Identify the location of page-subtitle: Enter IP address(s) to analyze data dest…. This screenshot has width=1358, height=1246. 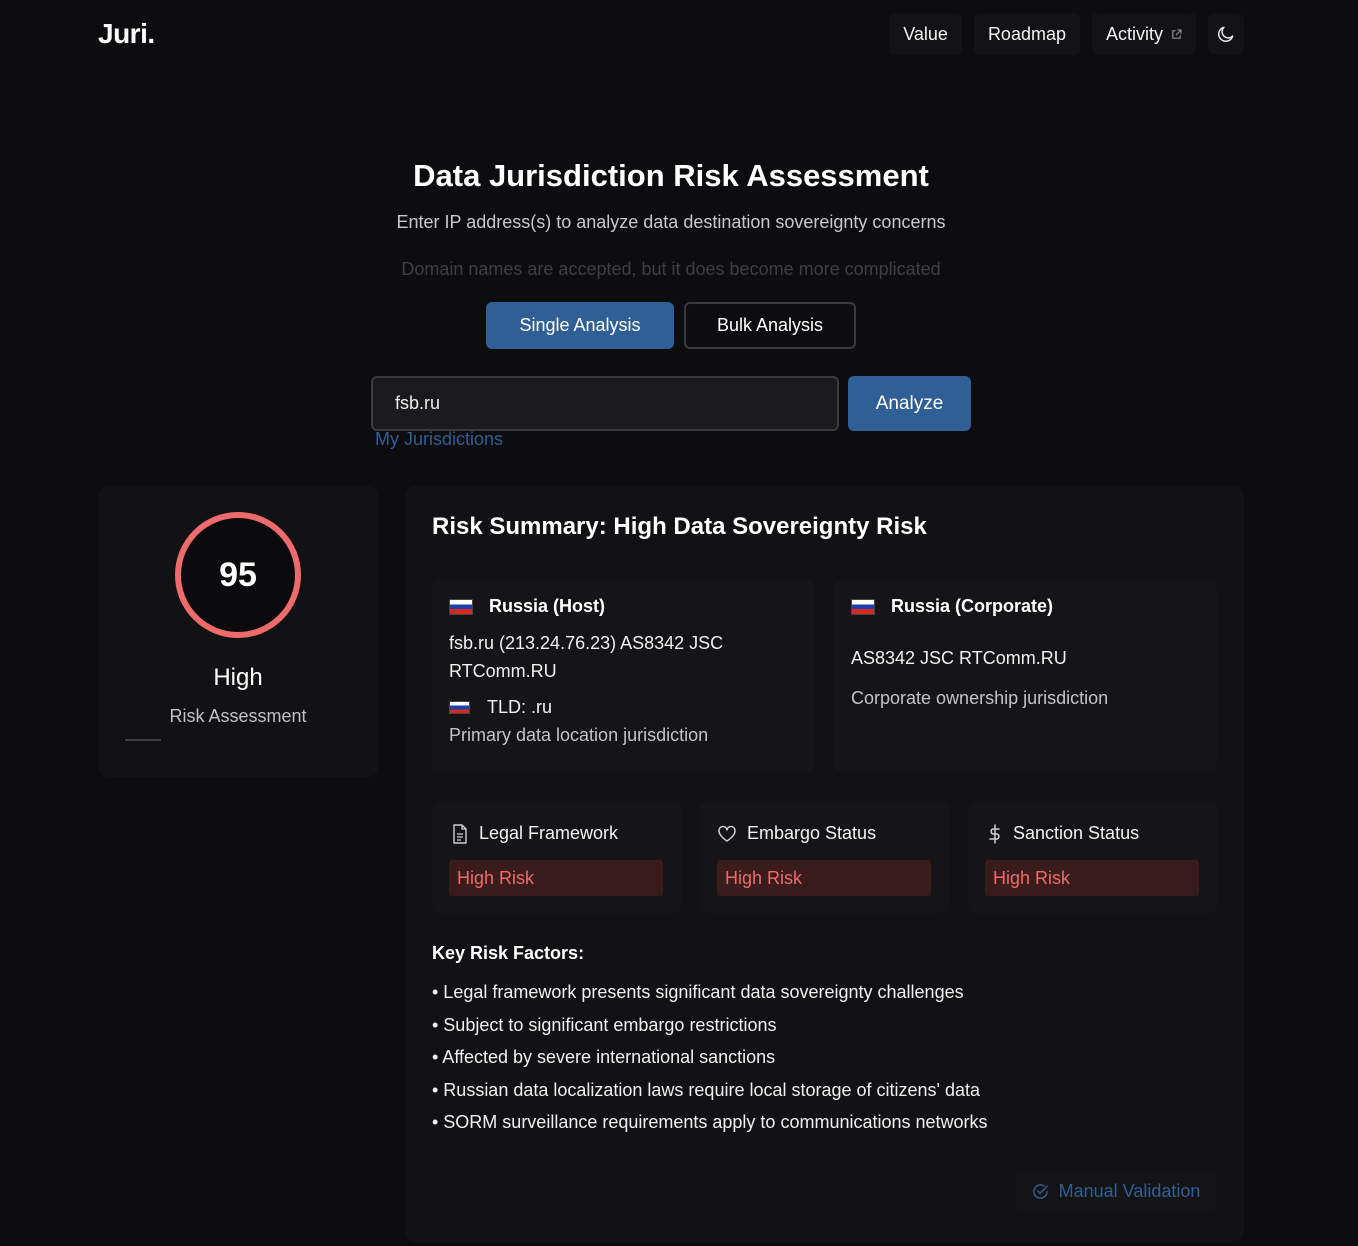
(671, 222).